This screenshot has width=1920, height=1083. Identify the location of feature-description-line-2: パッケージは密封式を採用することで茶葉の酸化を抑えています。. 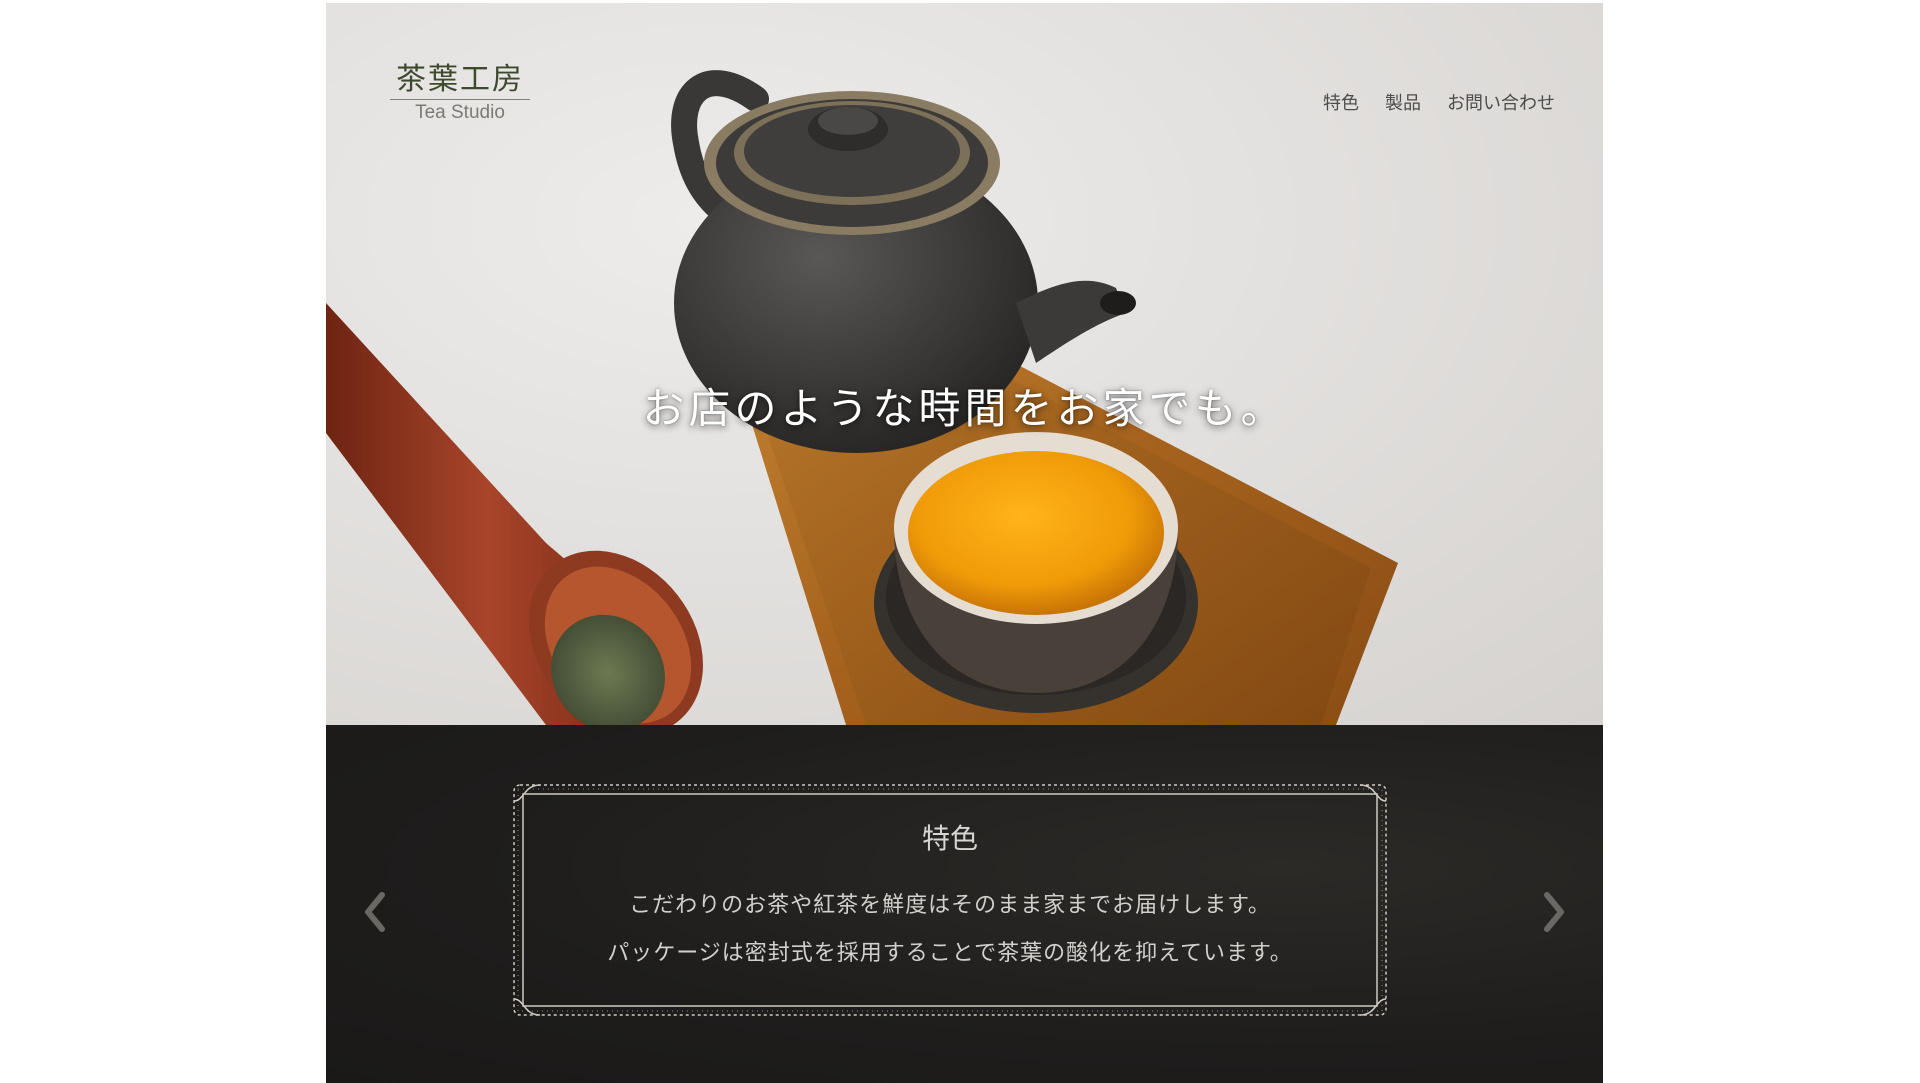
(950, 953).